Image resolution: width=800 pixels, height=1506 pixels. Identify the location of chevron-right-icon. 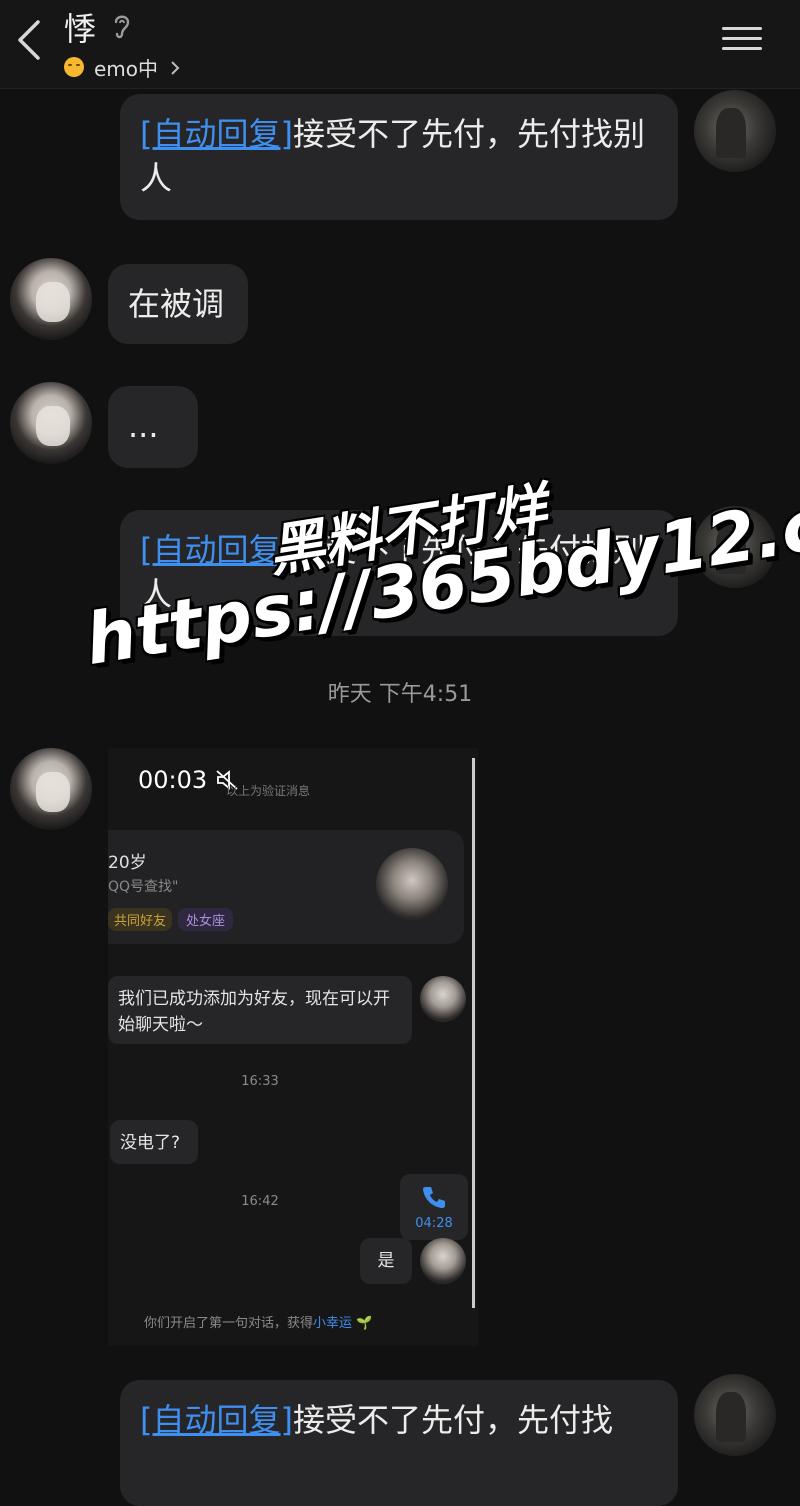
(175, 67).